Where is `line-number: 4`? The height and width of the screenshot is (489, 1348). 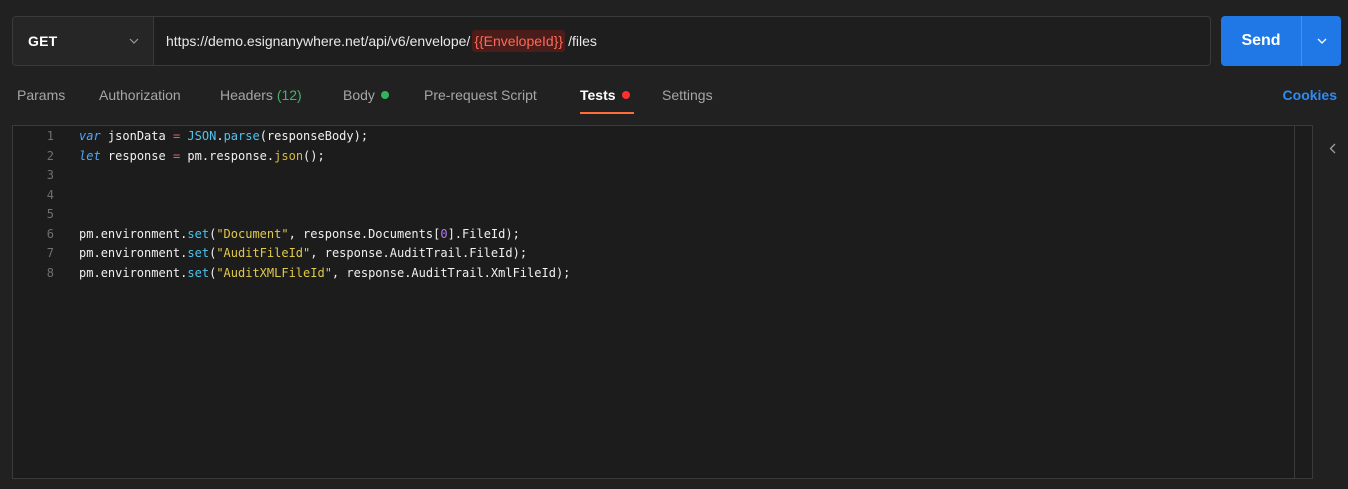 line-number: 4 is located at coordinates (50, 194).